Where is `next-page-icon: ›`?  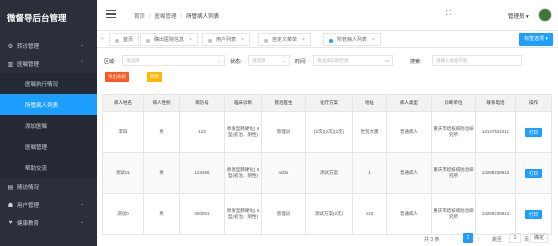
next-page-icon: › is located at coordinates (479, 239).